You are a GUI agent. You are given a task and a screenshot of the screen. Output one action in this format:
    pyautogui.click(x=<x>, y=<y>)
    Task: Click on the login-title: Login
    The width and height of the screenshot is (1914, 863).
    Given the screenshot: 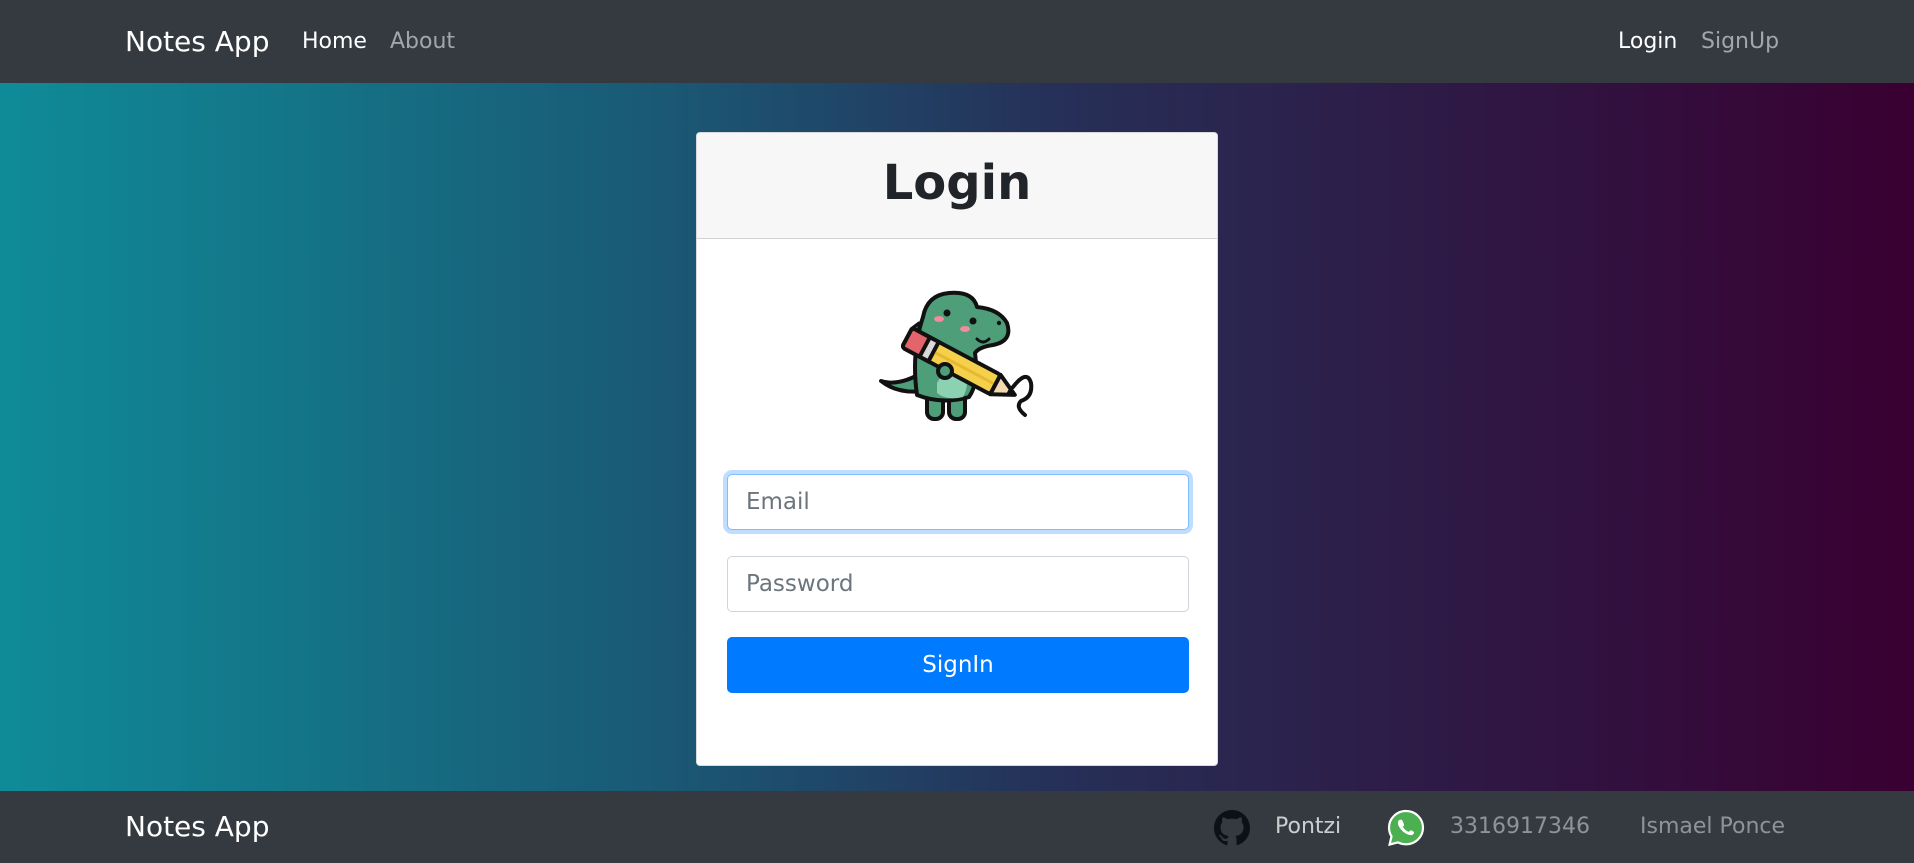 What is the action you would take?
    pyautogui.click(x=957, y=183)
    